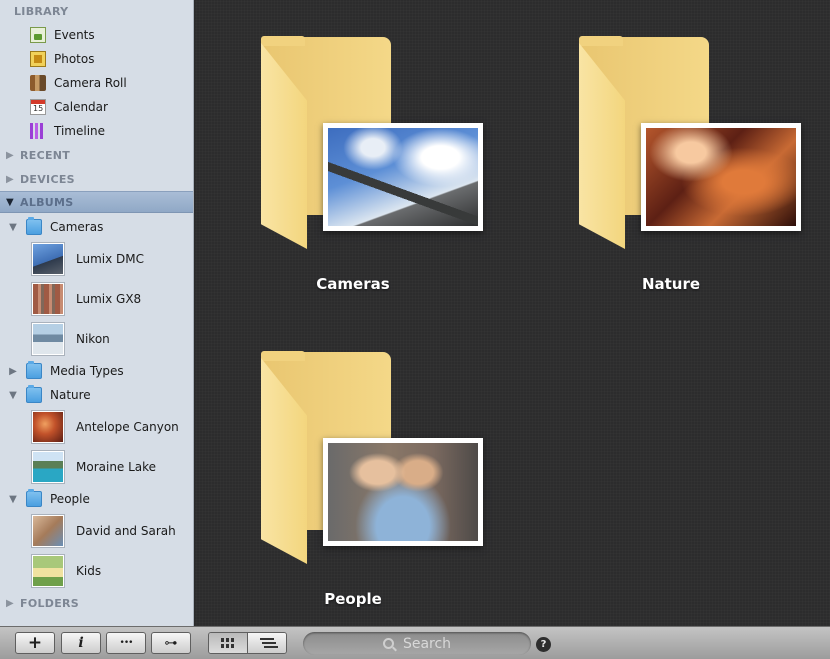 The width and height of the screenshot is (830, 659). Describe the element at coordinates (70, 395) in the screenshot. I see `sidebar-folder-label: Nature` at that location.